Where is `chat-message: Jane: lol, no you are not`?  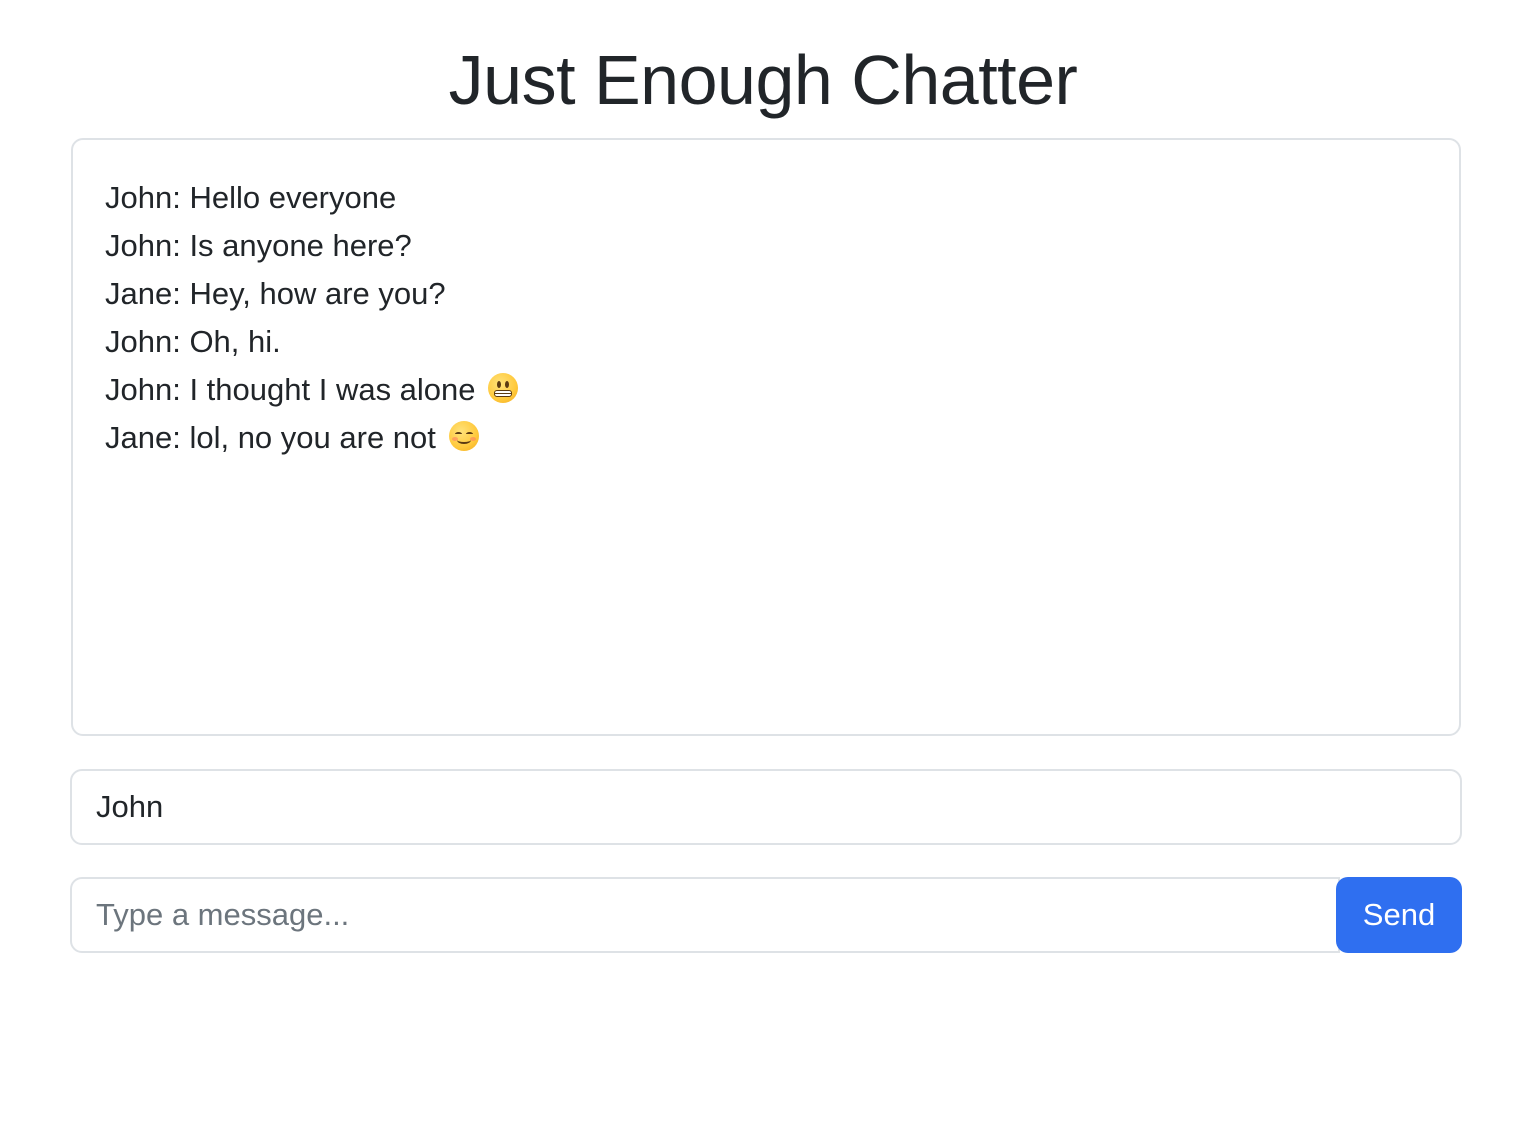
chat-message: Jane: lol, no you are not is located at coordinates (766, 438).